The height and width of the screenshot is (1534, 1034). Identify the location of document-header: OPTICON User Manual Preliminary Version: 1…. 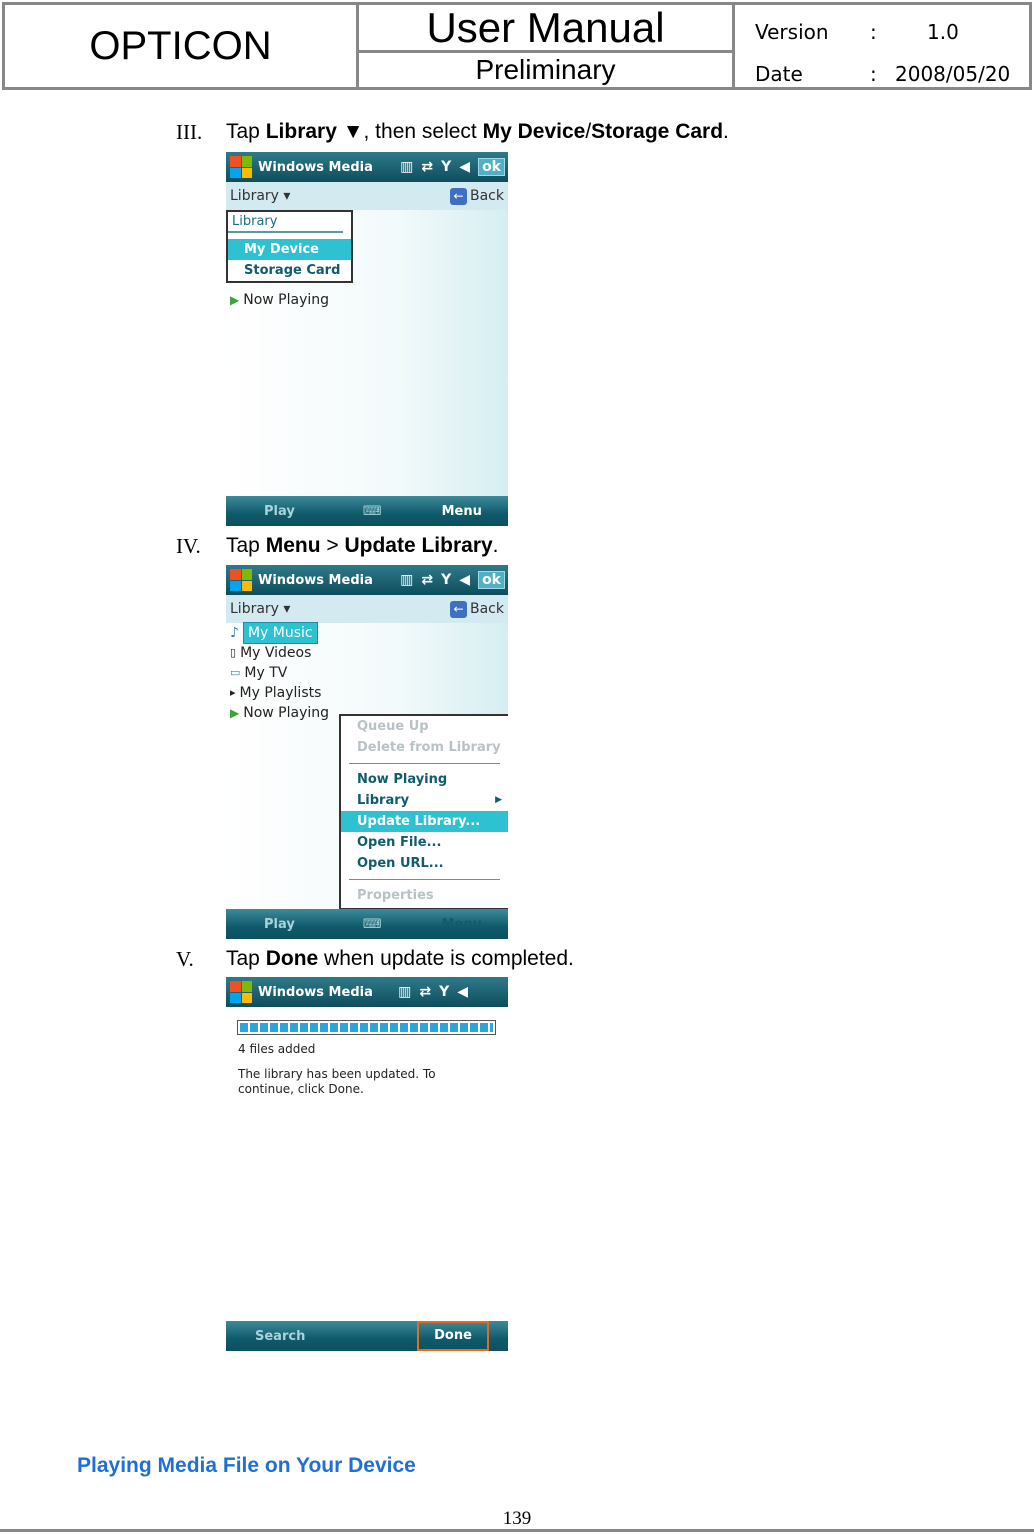
(517, 46).